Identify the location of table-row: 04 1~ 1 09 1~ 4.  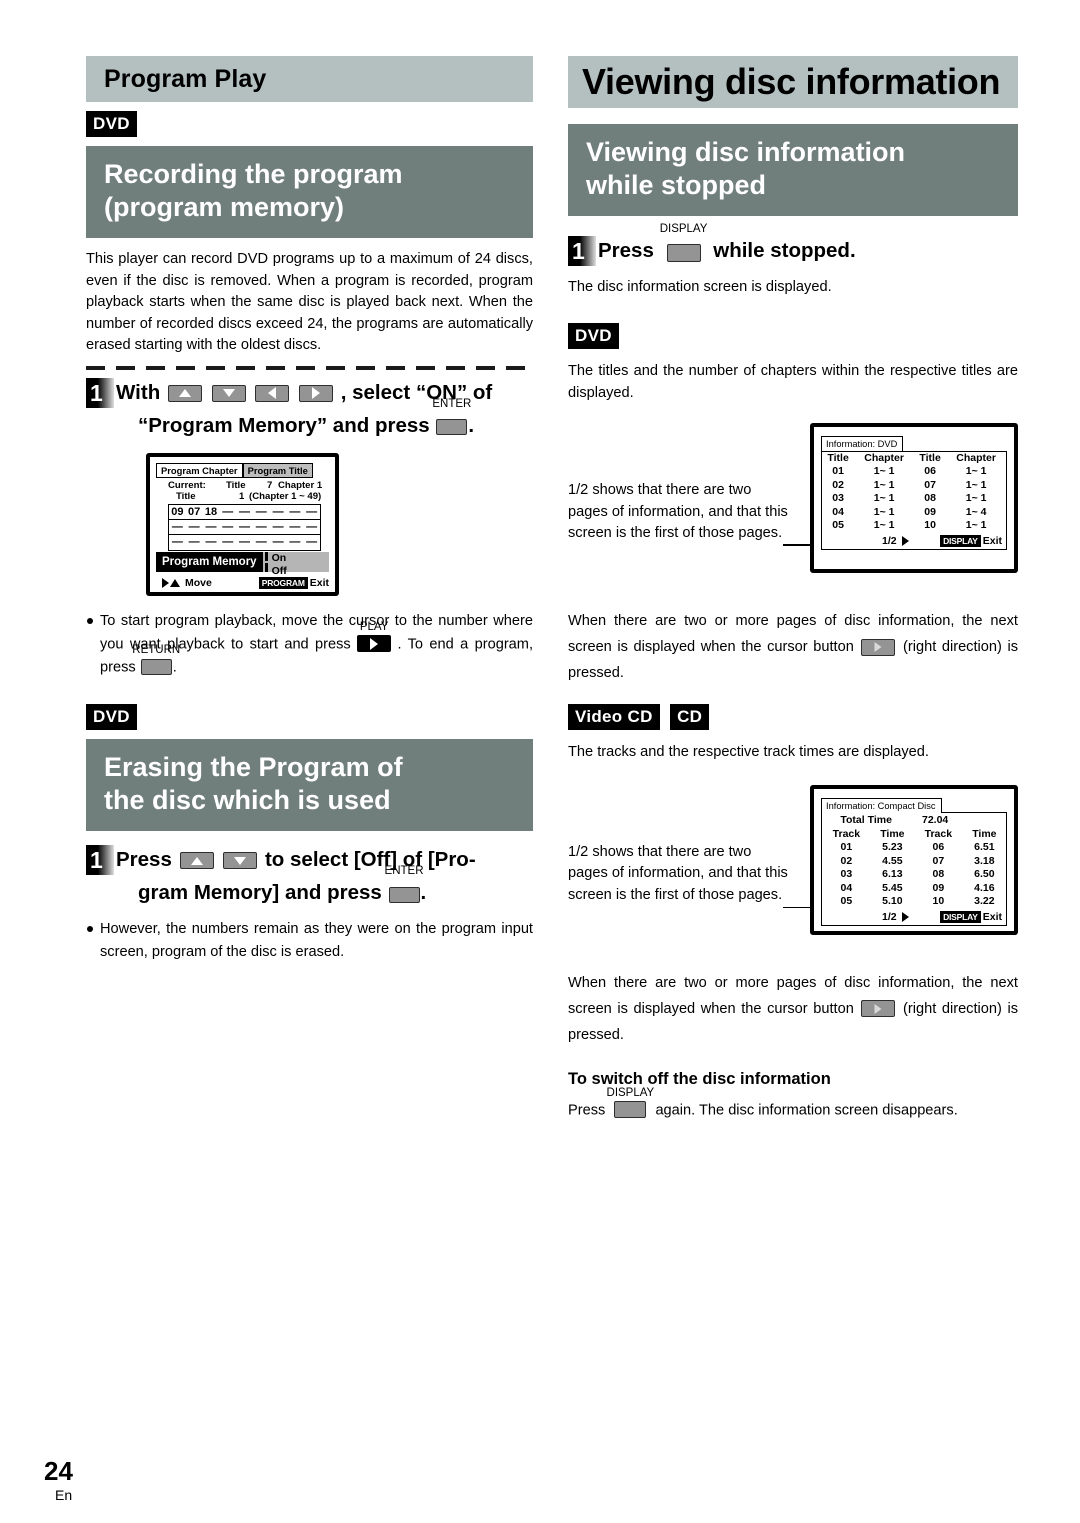
(914, 513).